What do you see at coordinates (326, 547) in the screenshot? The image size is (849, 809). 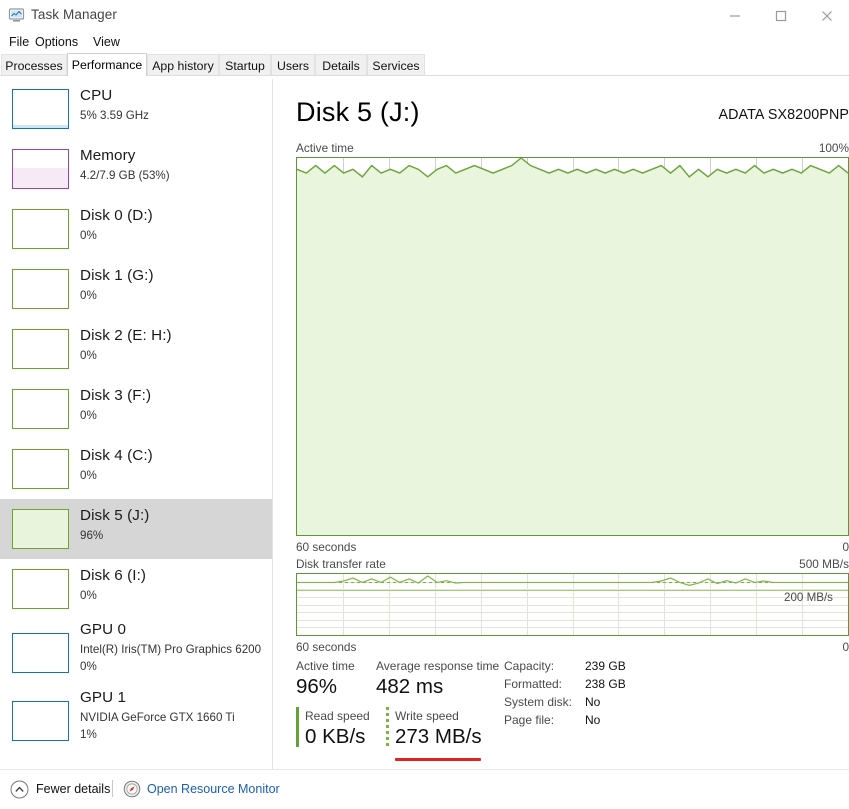 I see `active-time-xlabel: 60 seconds` at bounding box center [326, 547].